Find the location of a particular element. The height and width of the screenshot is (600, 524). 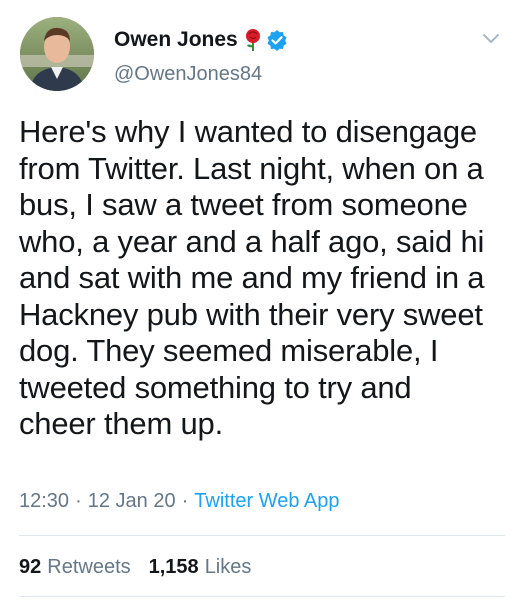

tweet-date: 12 Jan 20 is located at coordinates (132, 501).